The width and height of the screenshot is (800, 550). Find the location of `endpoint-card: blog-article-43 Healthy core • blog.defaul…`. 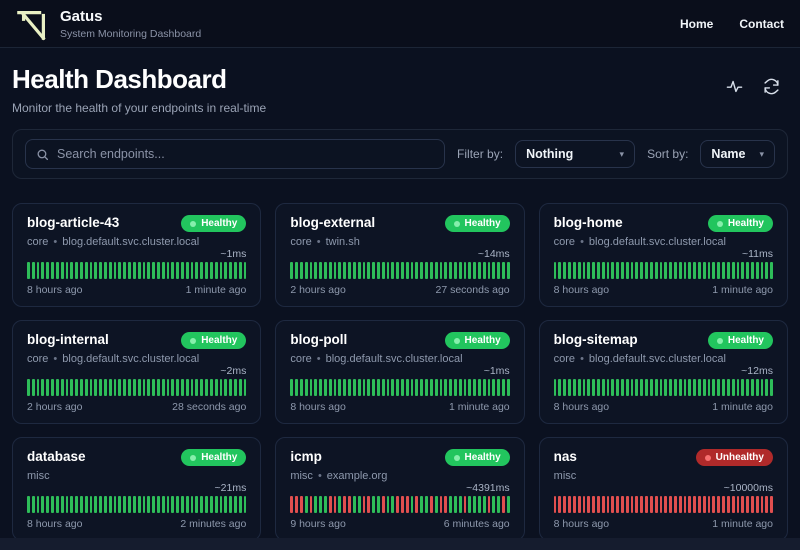

endpoint-card: blog-article-43 Healthy core • blog.defaul… is located at coordinates (137, 255).